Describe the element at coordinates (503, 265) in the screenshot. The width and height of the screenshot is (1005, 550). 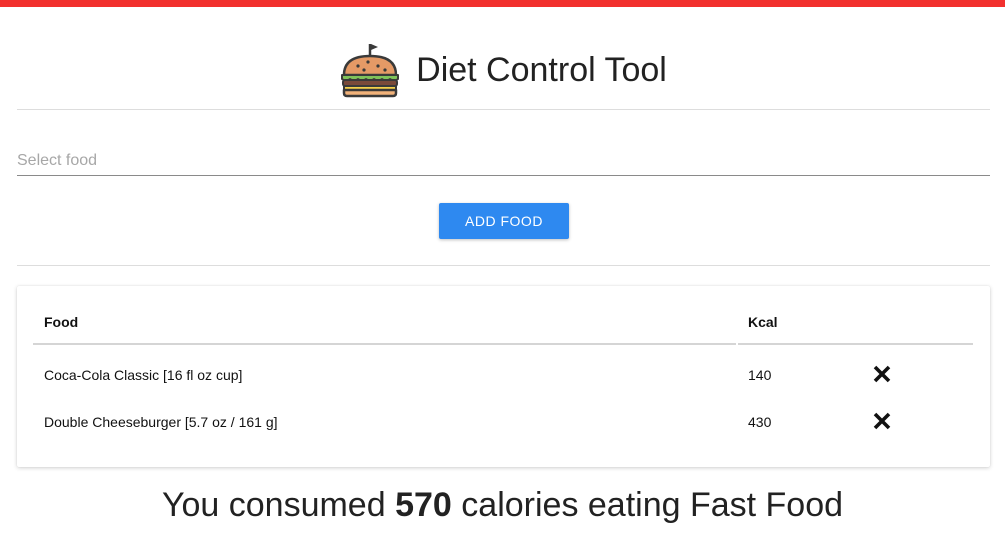
I see `form-divider` at that location.